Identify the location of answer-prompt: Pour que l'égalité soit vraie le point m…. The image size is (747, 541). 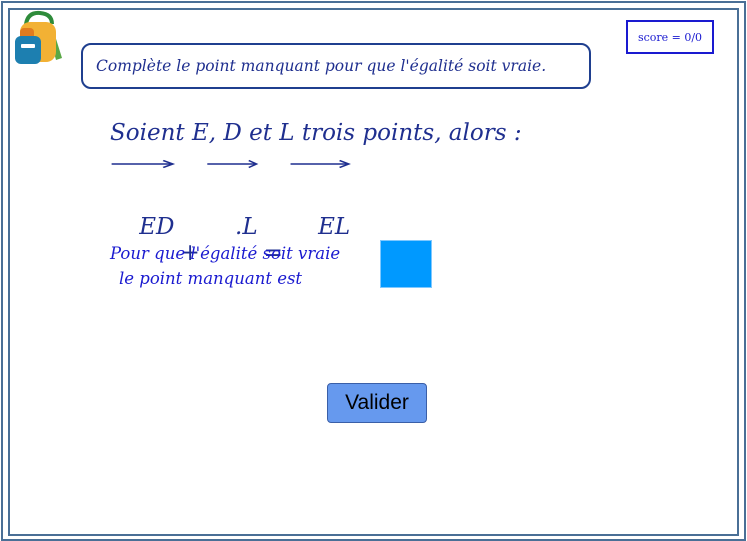
(225, 266).